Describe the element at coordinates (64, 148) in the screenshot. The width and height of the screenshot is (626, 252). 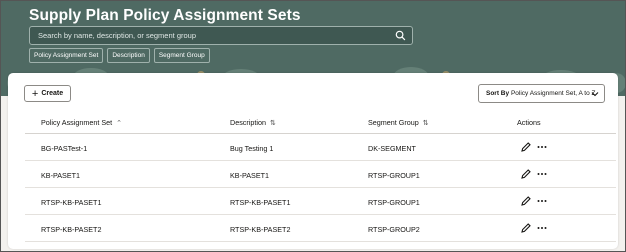
I see `cell-policy-assignment-set: BG-PASTest-1` at that location.